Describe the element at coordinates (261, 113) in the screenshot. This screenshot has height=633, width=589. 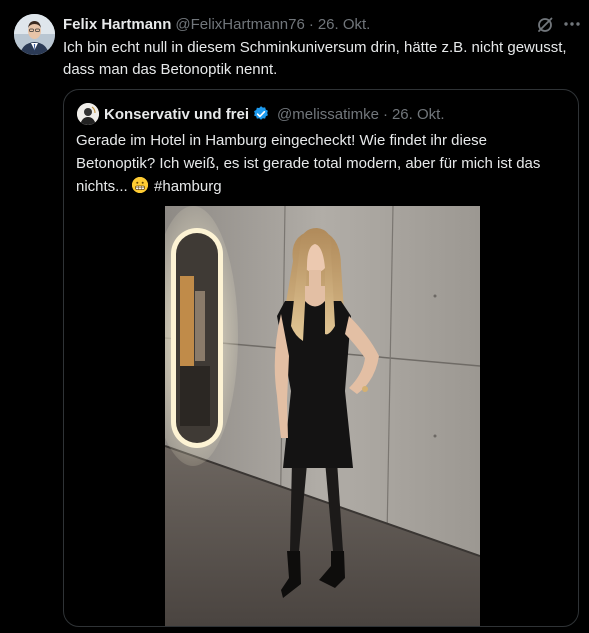
I see `verified-badge-icon` at that location.